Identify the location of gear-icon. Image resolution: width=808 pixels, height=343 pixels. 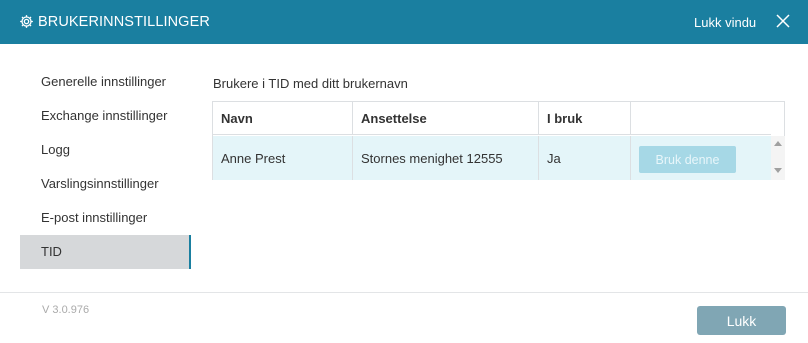
(26, 21).